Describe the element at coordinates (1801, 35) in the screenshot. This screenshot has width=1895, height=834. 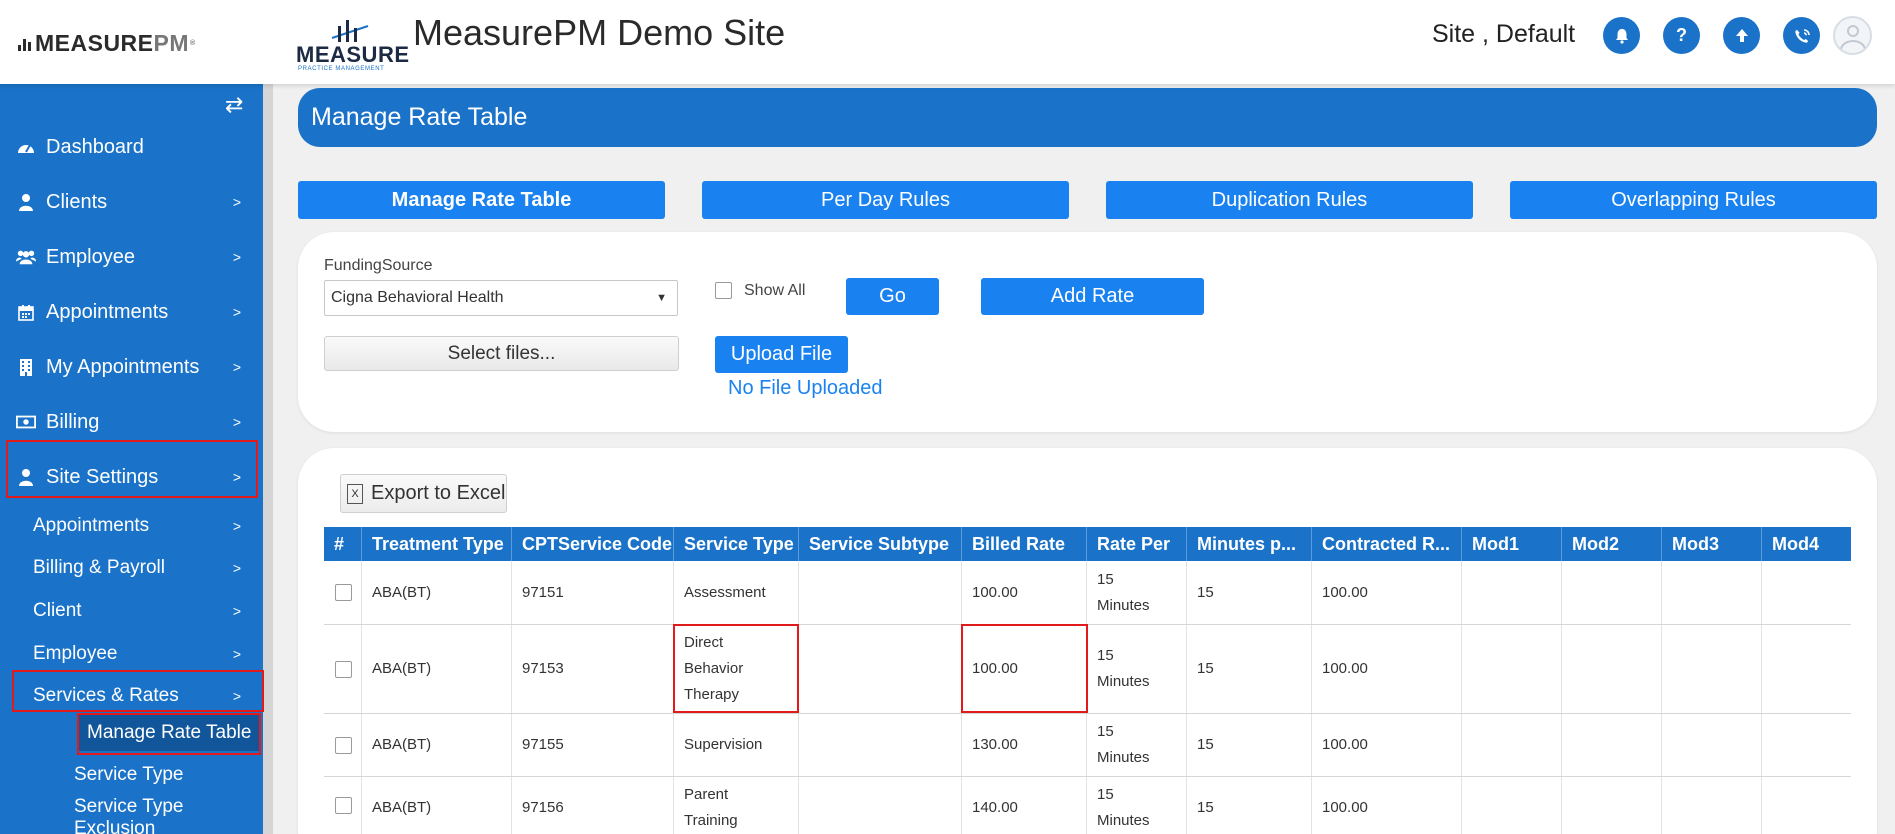
I see `phone-icon` at that location.